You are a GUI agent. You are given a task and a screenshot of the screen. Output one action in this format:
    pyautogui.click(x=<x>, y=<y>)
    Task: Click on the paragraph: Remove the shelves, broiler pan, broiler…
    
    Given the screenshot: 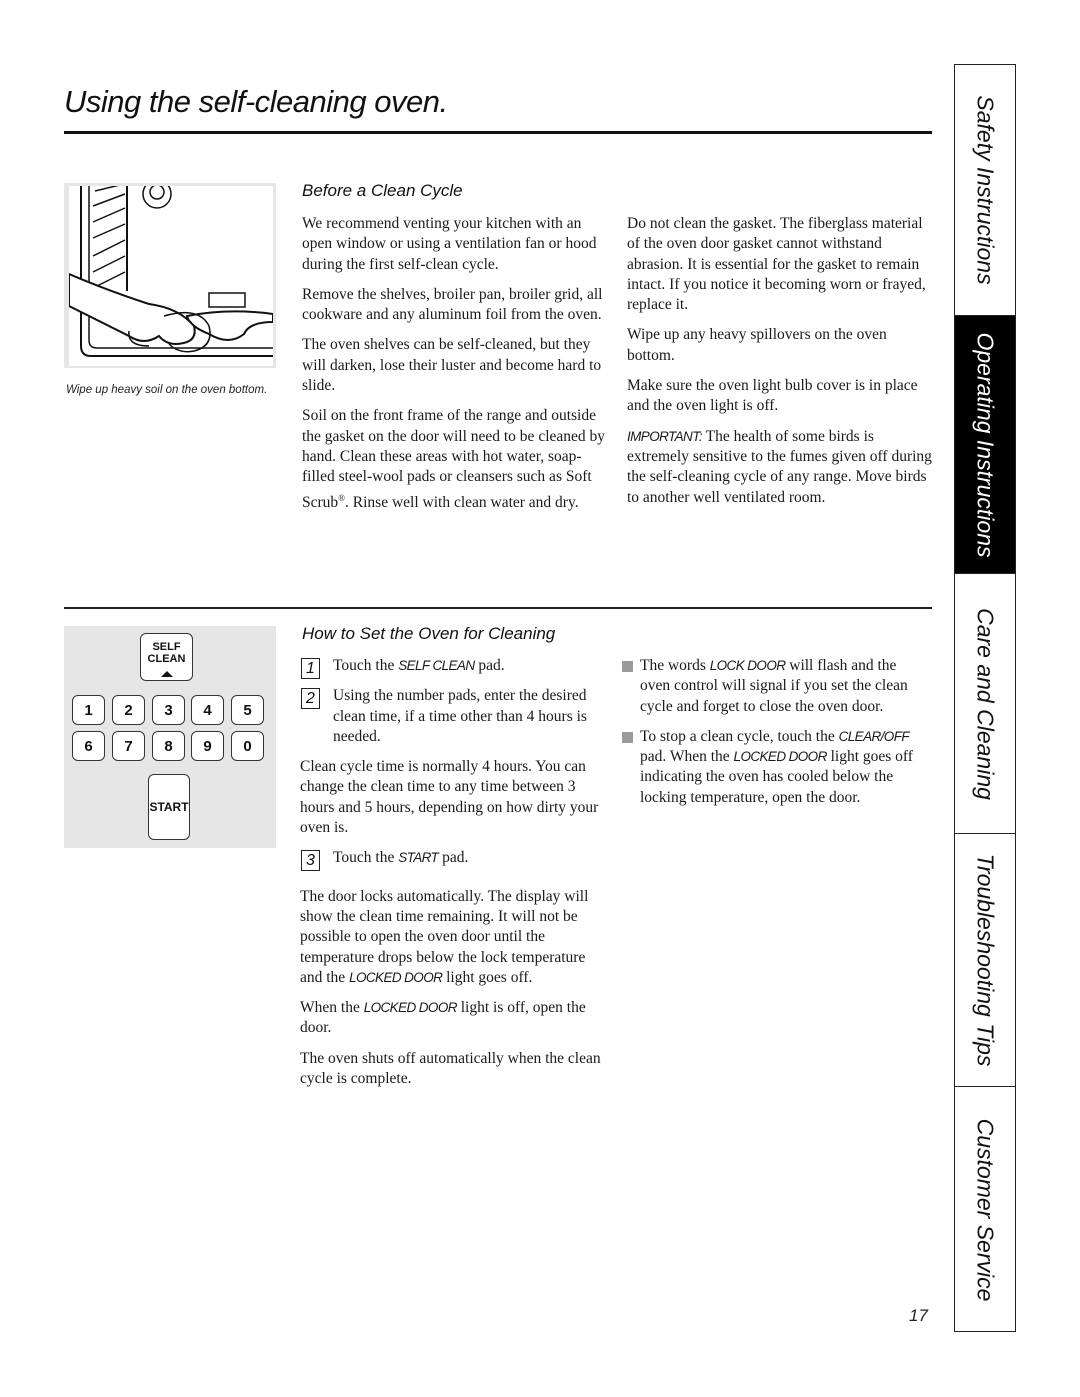 What is the action you would take?
    pyautogui.click(x=452, y=304)
    